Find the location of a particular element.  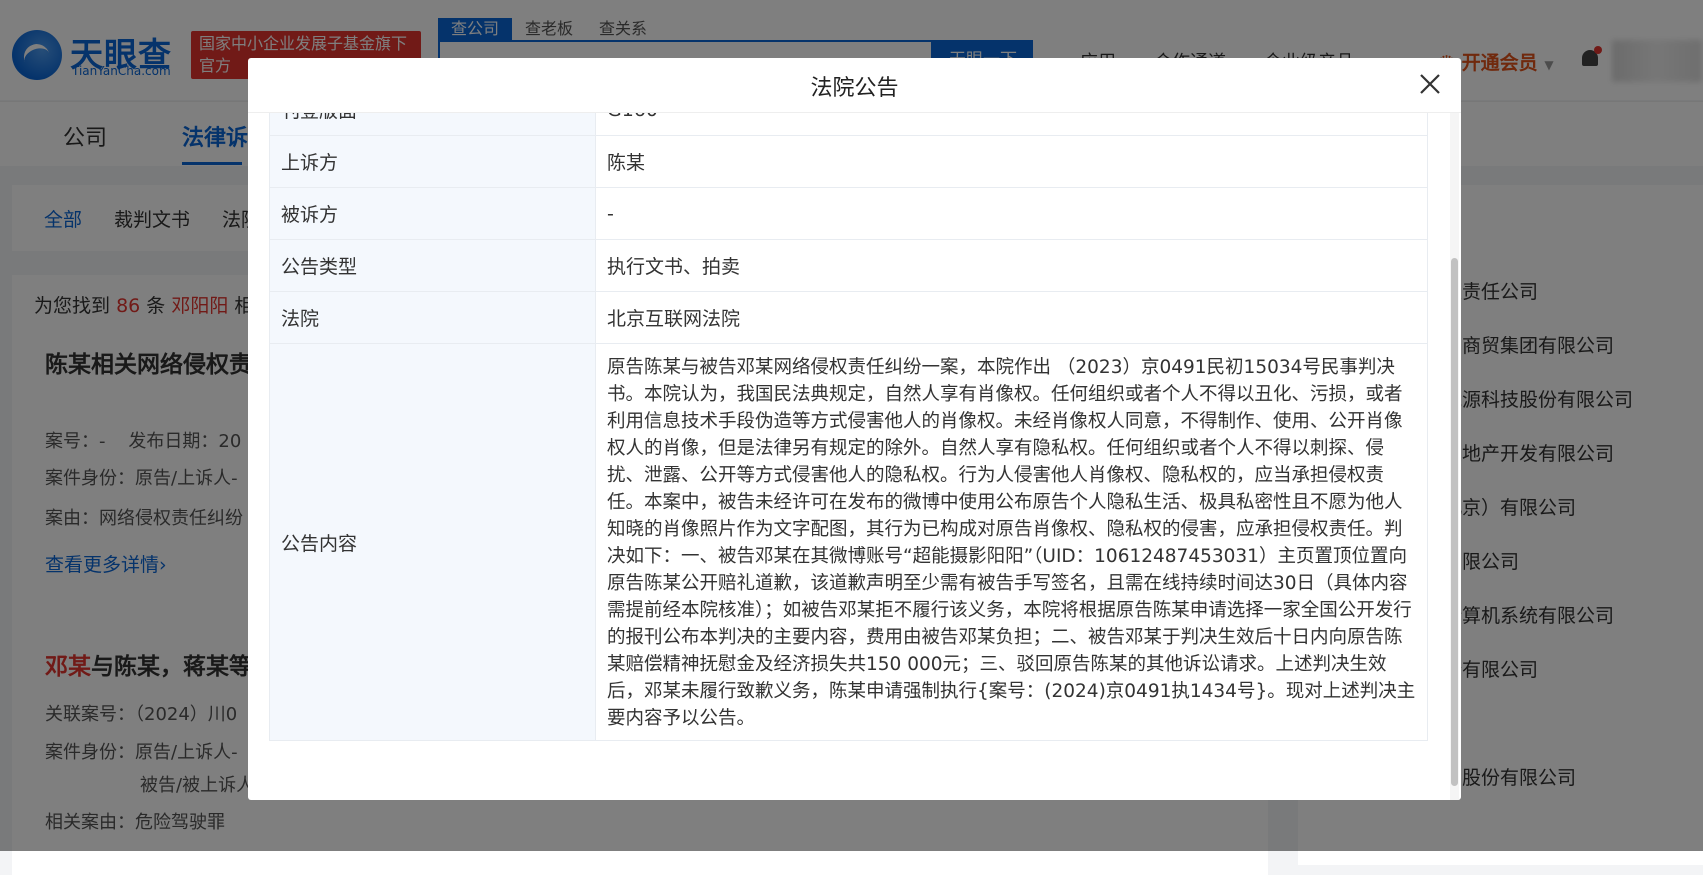

row-label: 上诉方 is located at coordinates (432, 161).